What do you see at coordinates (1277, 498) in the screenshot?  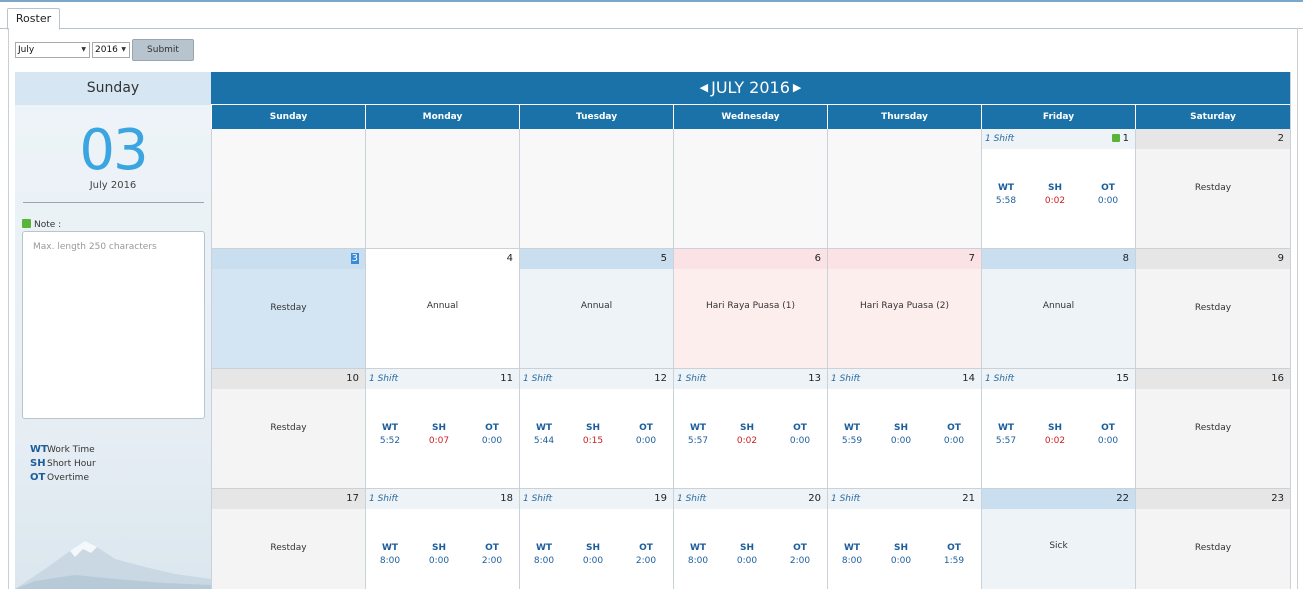 I see `day-number: 23` at bounding box center [1277, 498].